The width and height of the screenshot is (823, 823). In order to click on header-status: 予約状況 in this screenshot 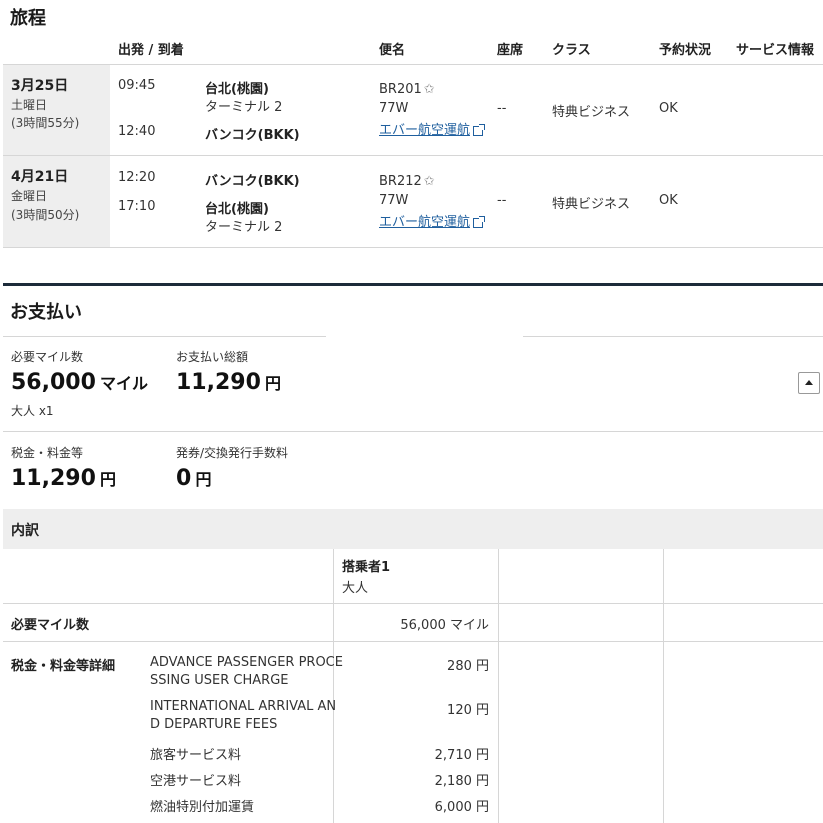, I will do `click(685, 50)`.